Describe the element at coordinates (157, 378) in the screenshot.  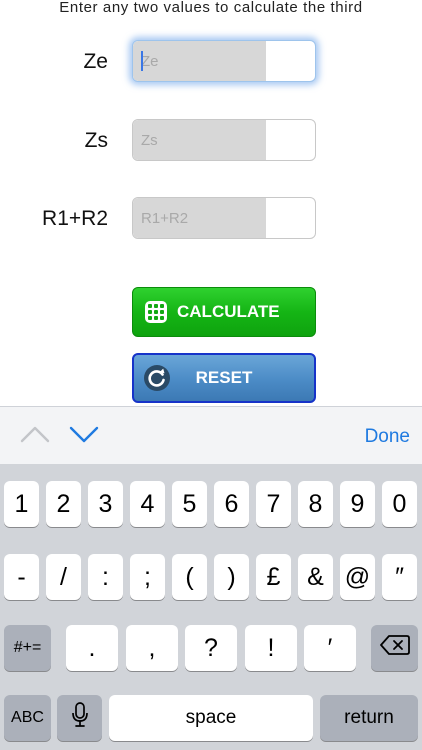
I see `refresh-icon` at that location.